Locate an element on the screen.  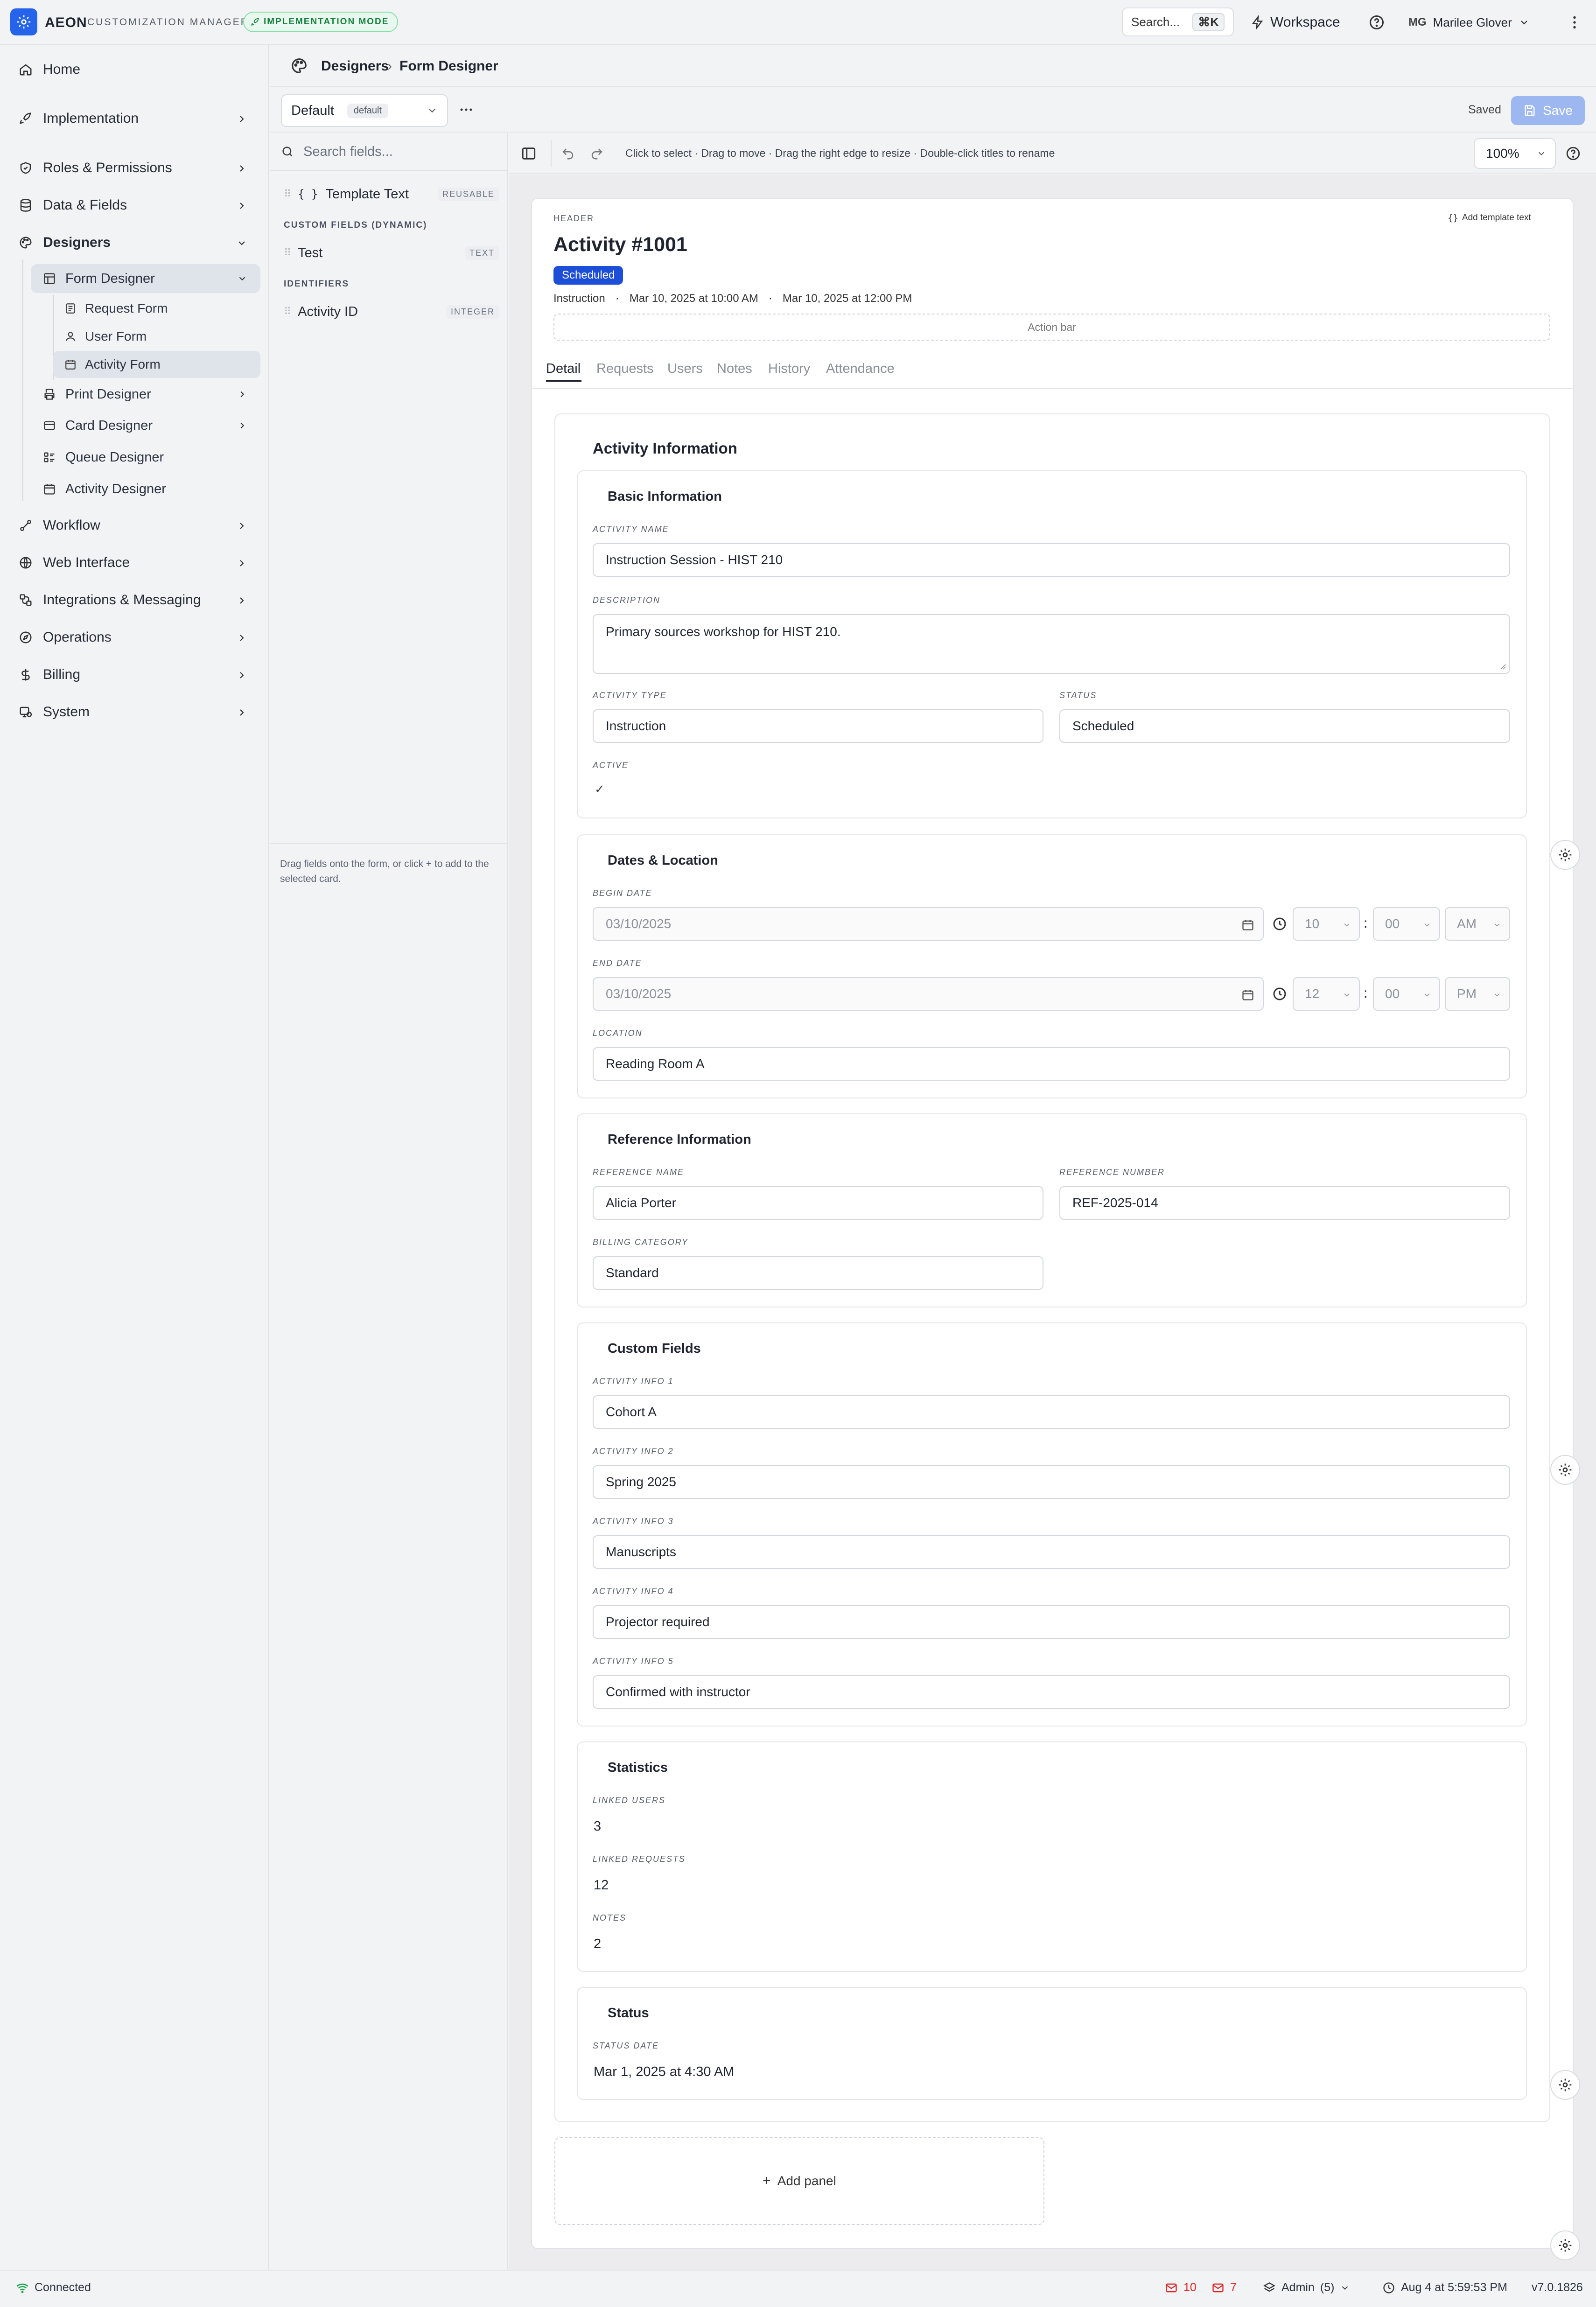
begin-ampm-select: AM is located at coordinates (1477, 924).